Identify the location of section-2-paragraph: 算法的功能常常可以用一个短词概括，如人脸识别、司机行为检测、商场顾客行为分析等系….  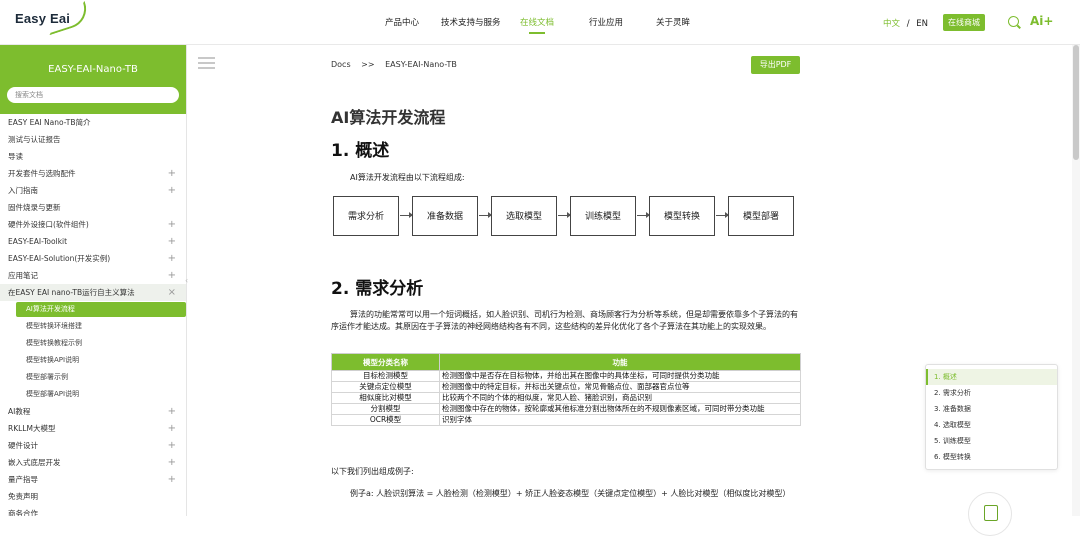
(564, 320).